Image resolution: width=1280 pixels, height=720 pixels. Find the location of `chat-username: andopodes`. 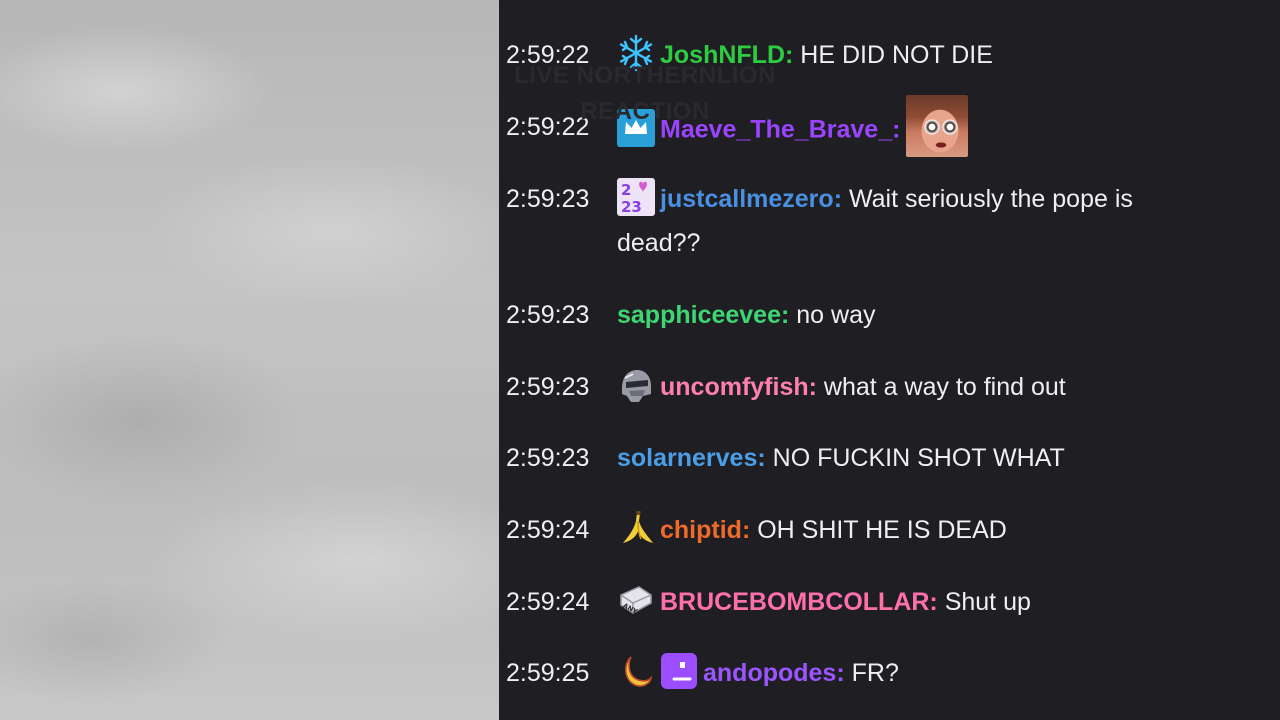

chat-username: andopodes is located at coordinates (769, 673).